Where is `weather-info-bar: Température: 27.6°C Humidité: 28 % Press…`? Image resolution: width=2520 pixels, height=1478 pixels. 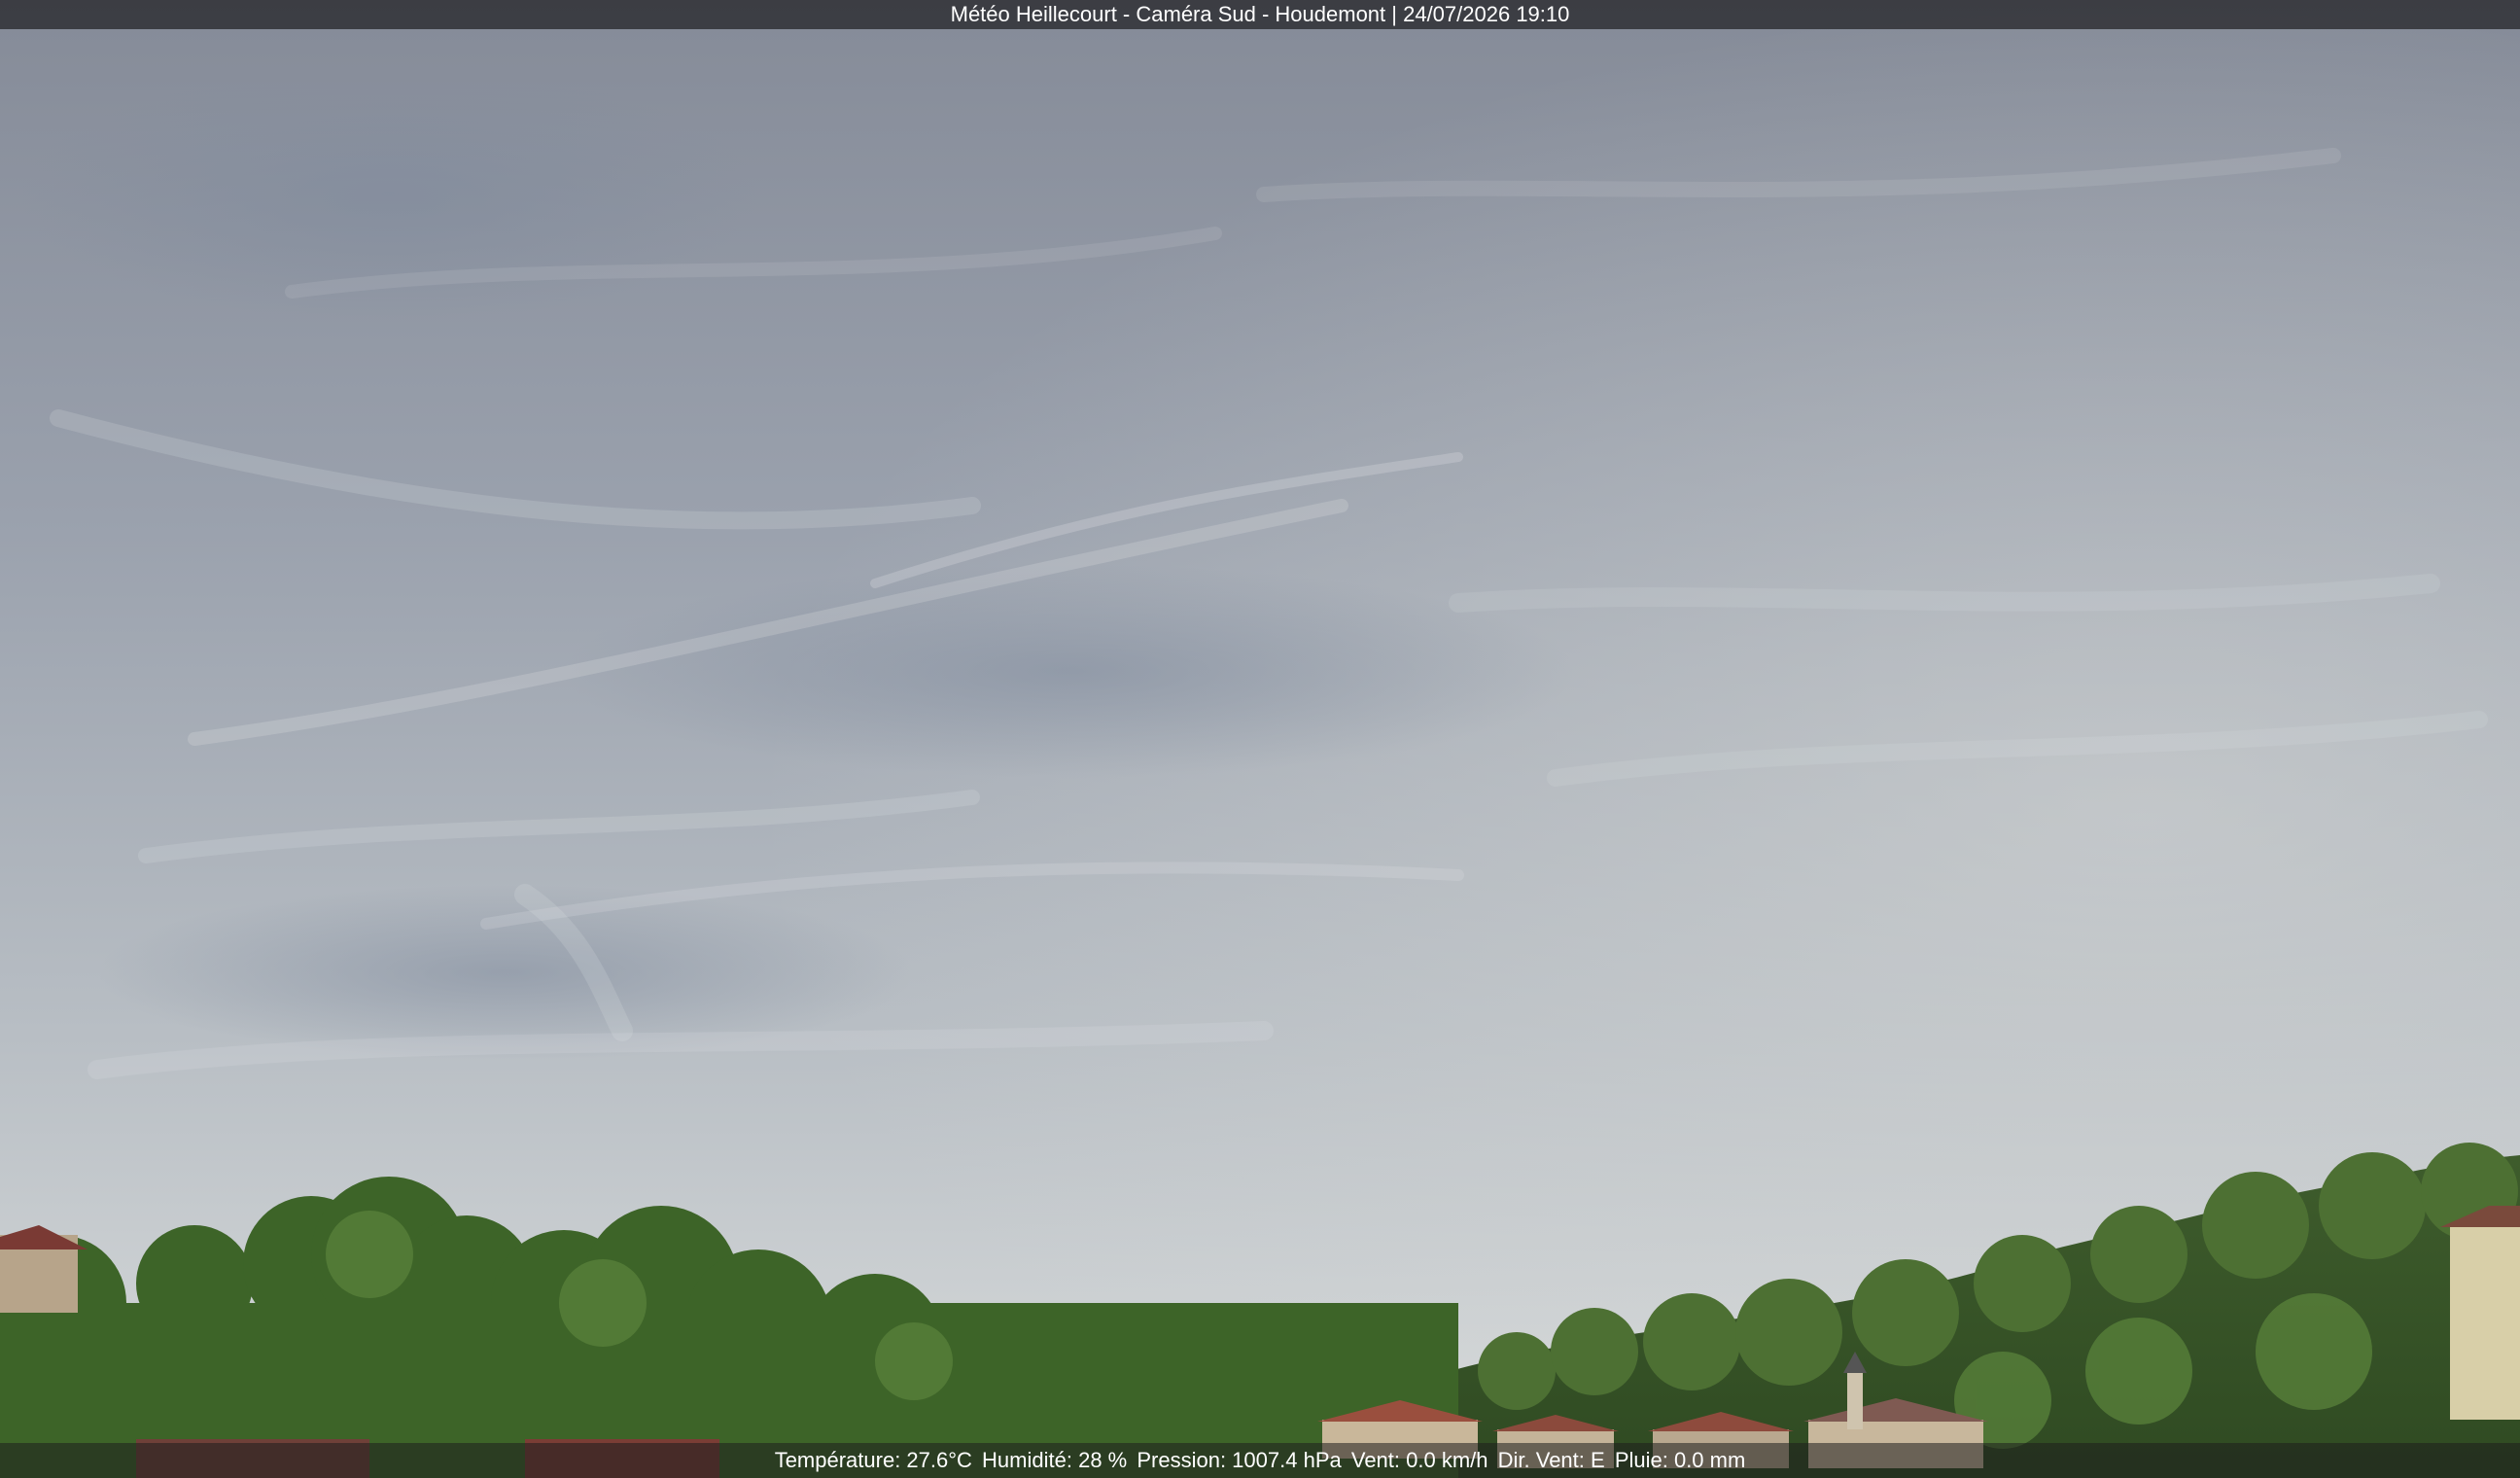 weather-info-bar: Température: 27.6°C Humidité: 28 % Press… is located at coordinates (1260, 1460).